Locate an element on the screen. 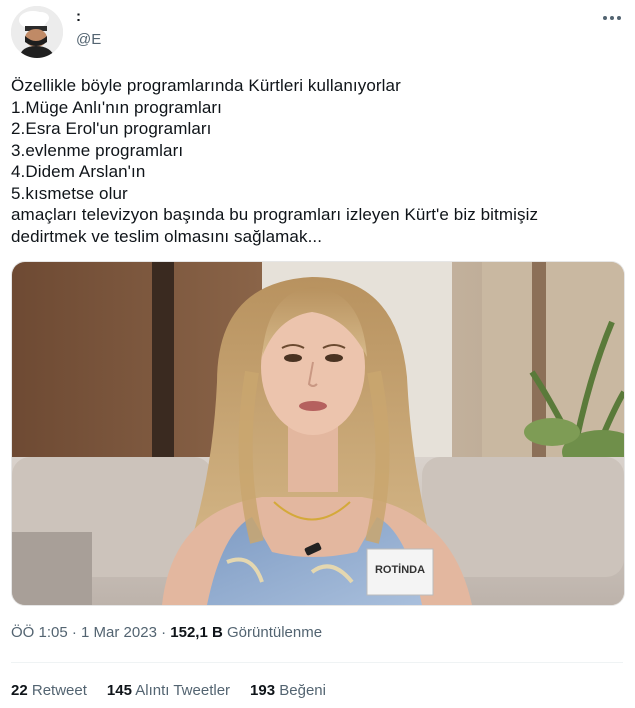 The height and width of the screenshot is (708, 635). like-label: Beğeni is located at coordinates (302, 690).